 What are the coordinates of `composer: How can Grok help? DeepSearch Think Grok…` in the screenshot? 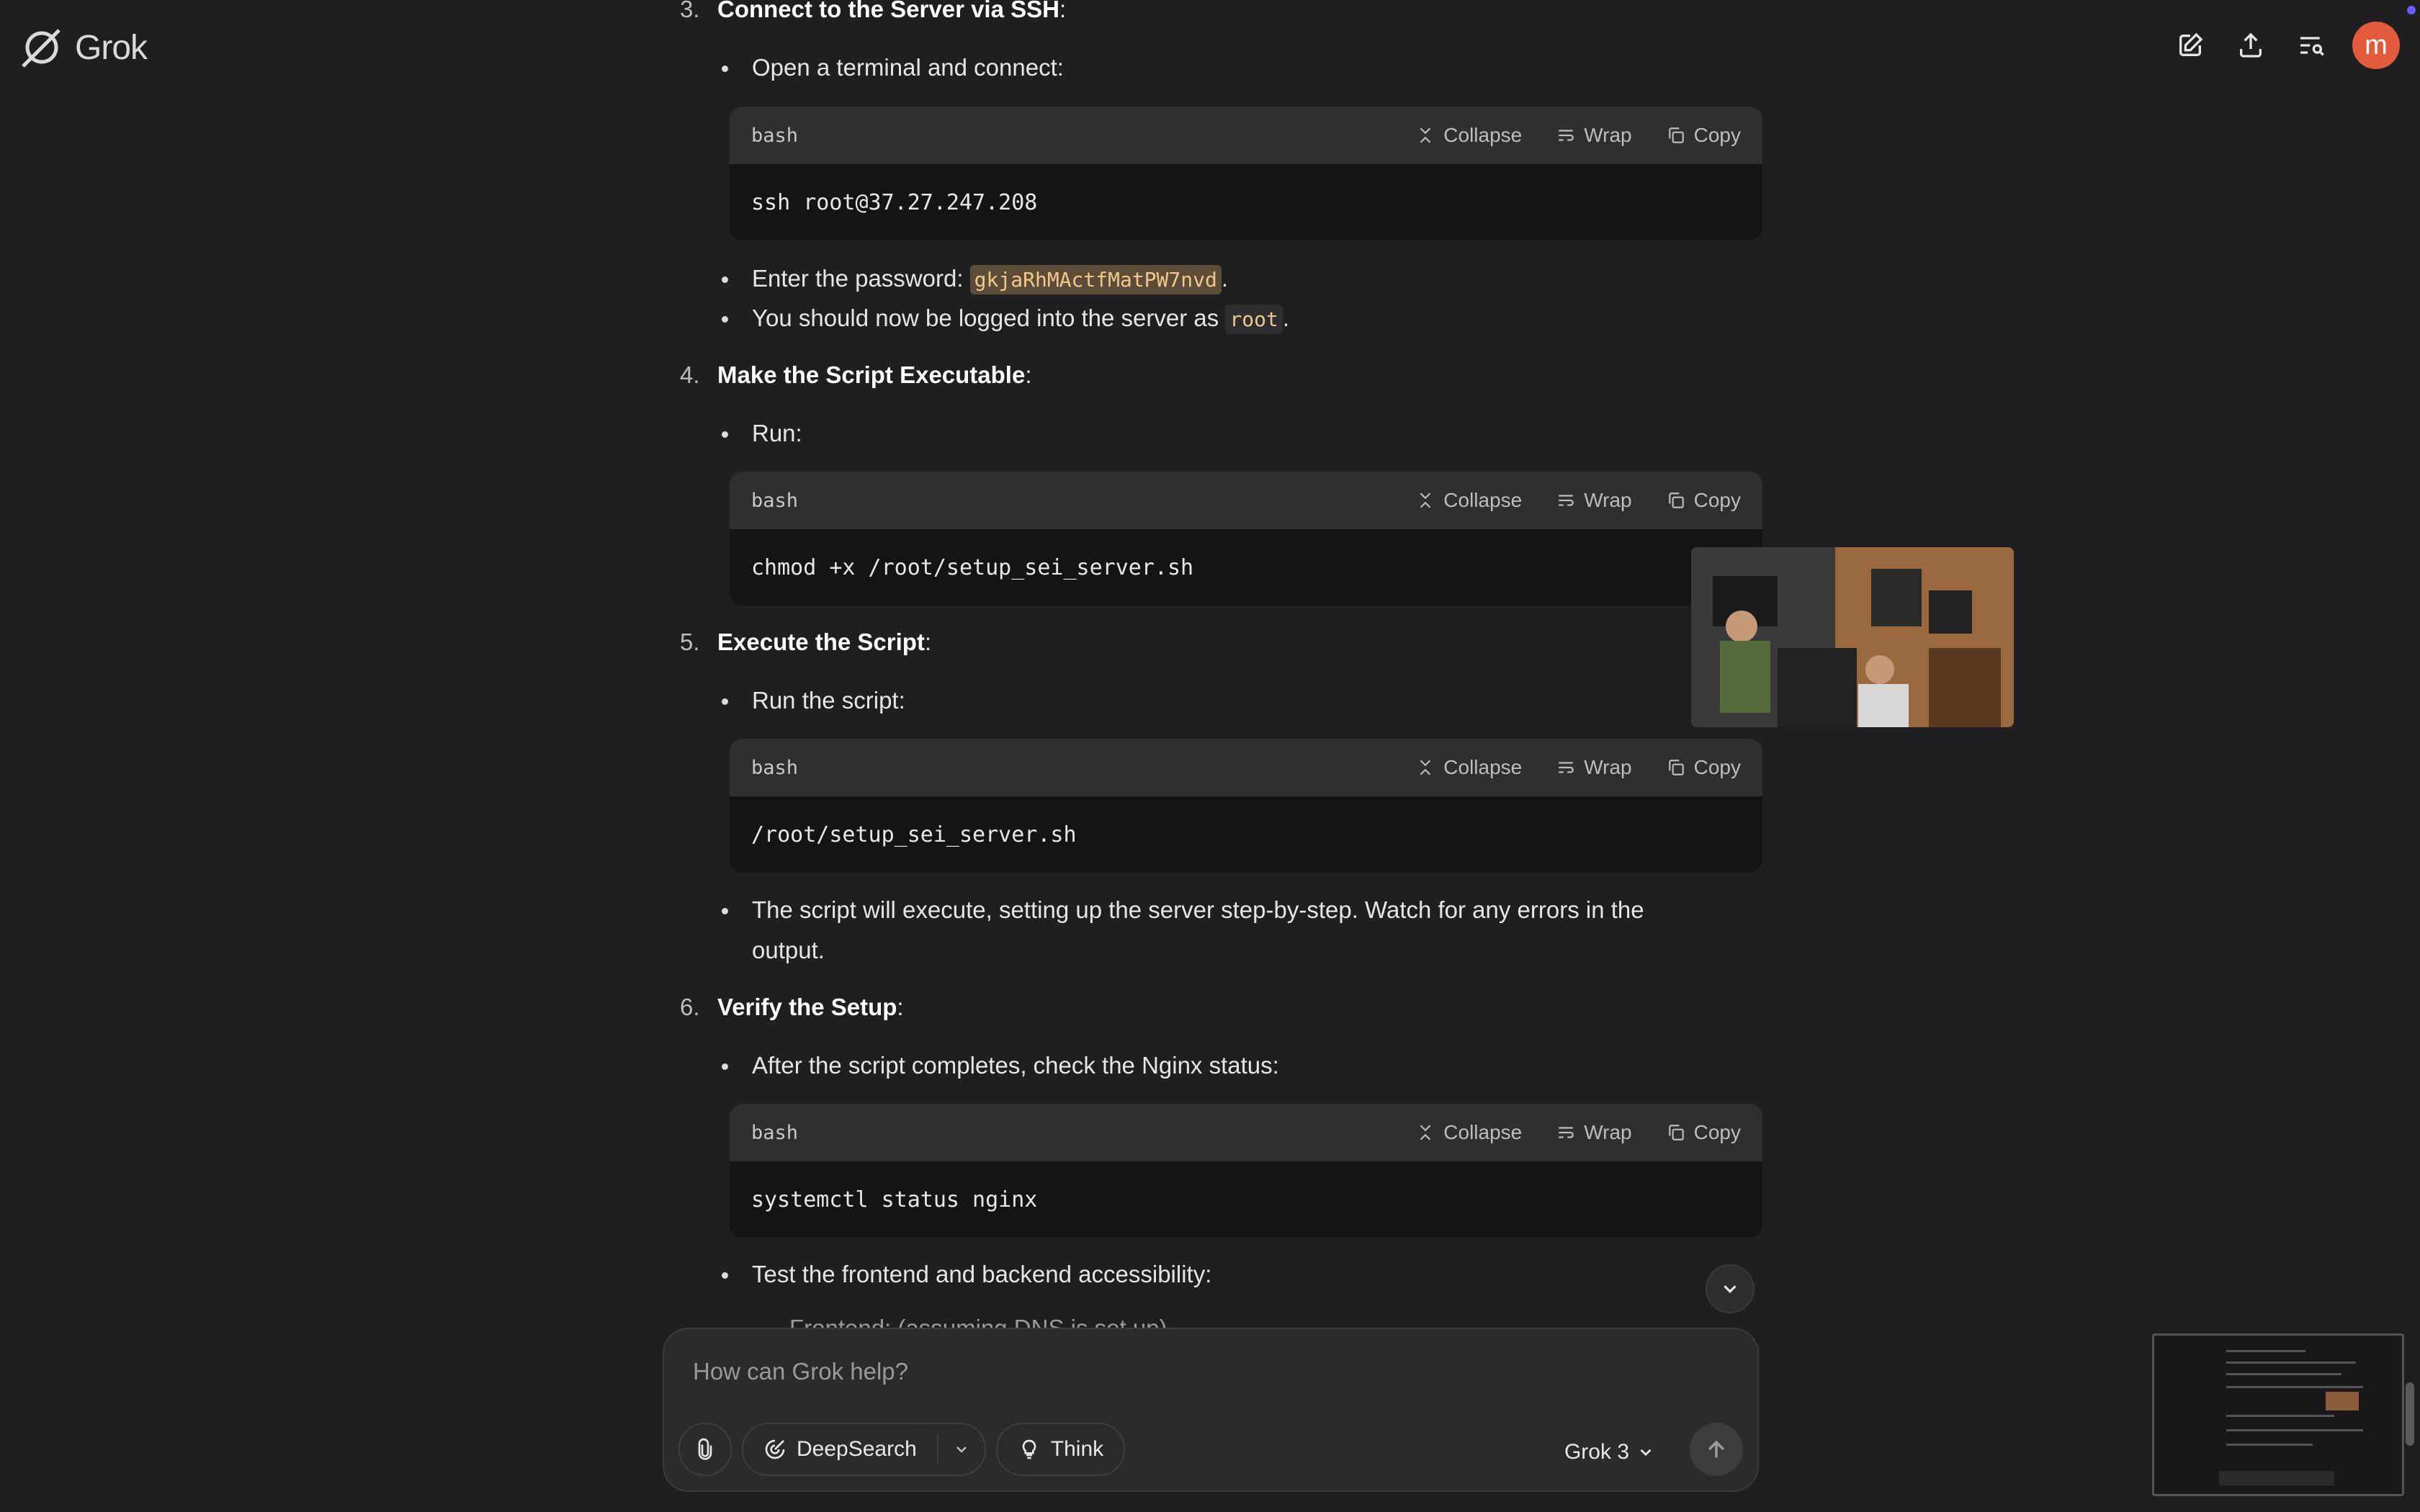 It's located at (1211, 1410).